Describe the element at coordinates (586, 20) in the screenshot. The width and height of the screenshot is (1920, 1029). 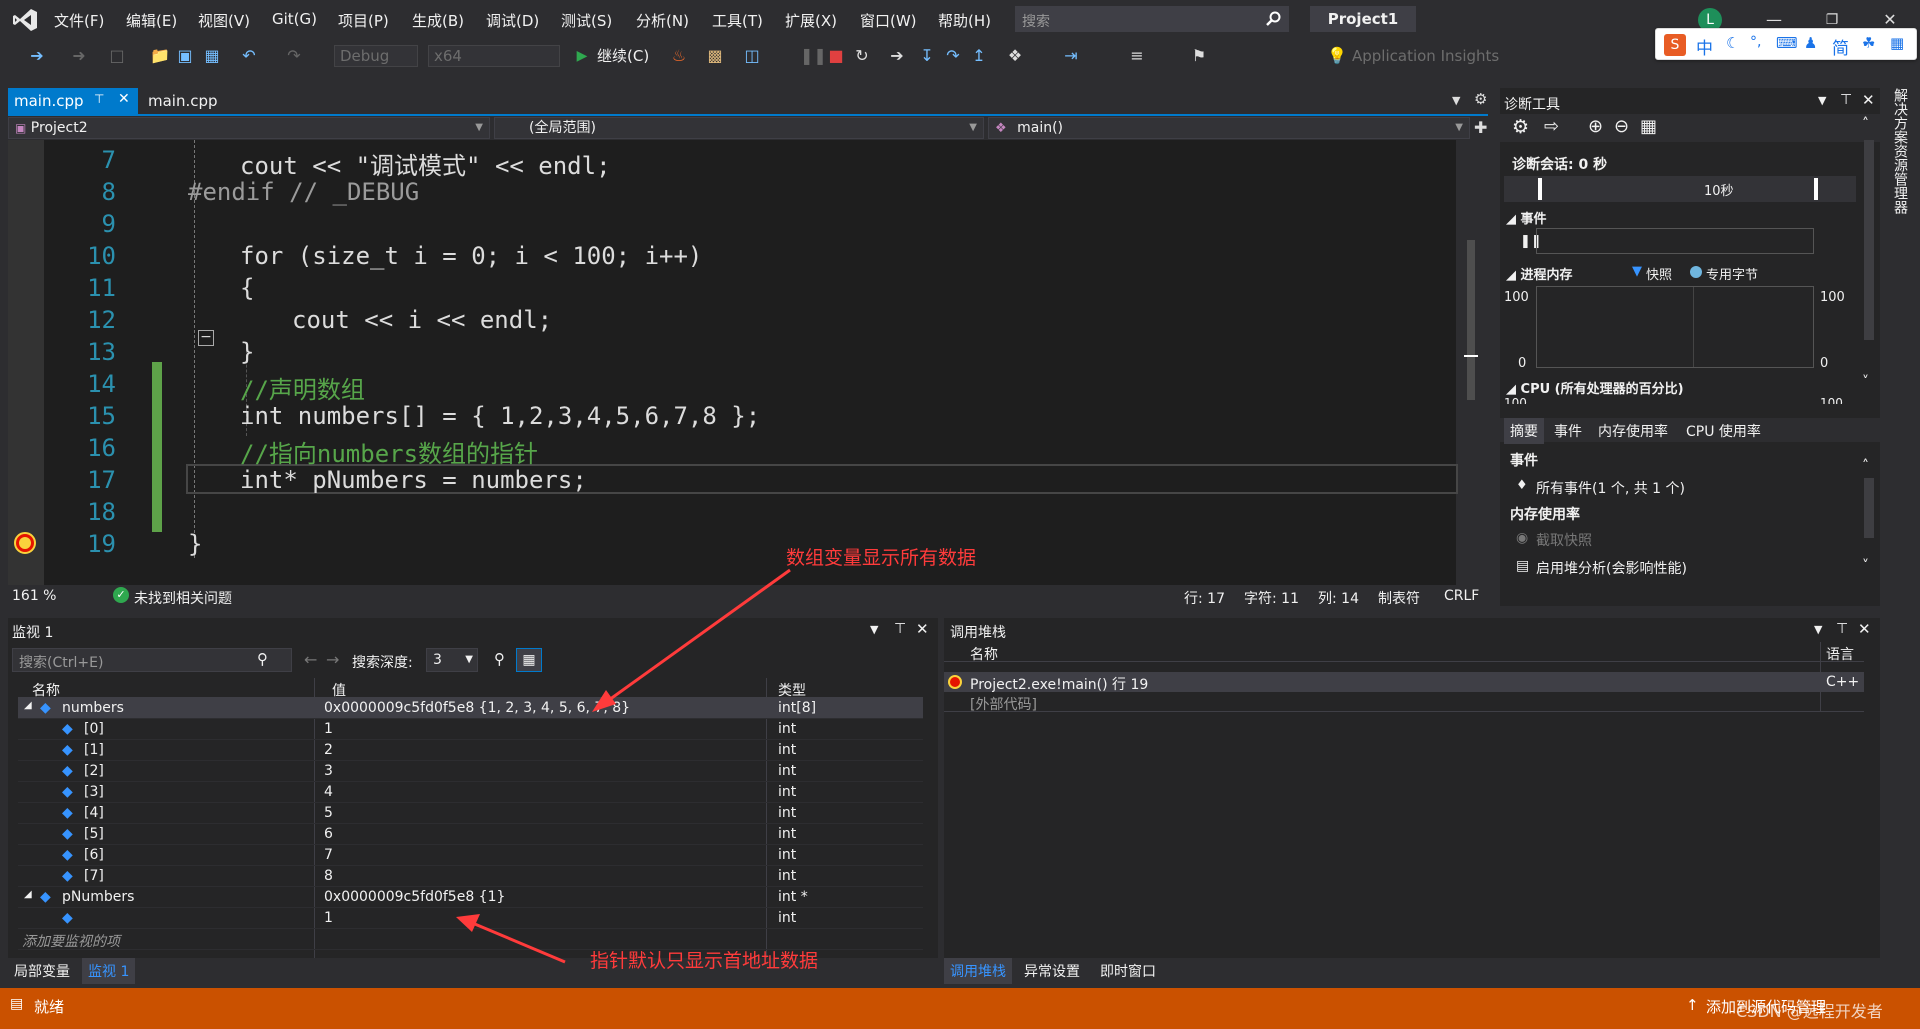
I see `menu-test: 测试(S)` at that location.